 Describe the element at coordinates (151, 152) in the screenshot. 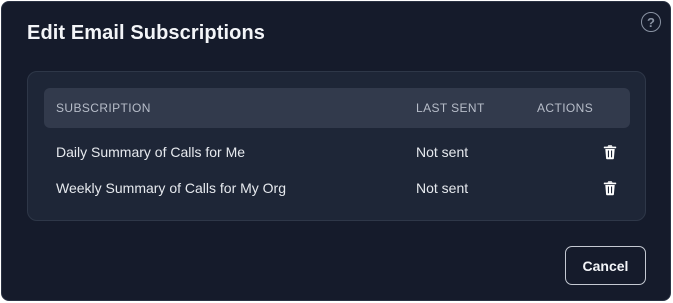

I see `subscription-name: Daily Summary of Calls for Me` at that location.